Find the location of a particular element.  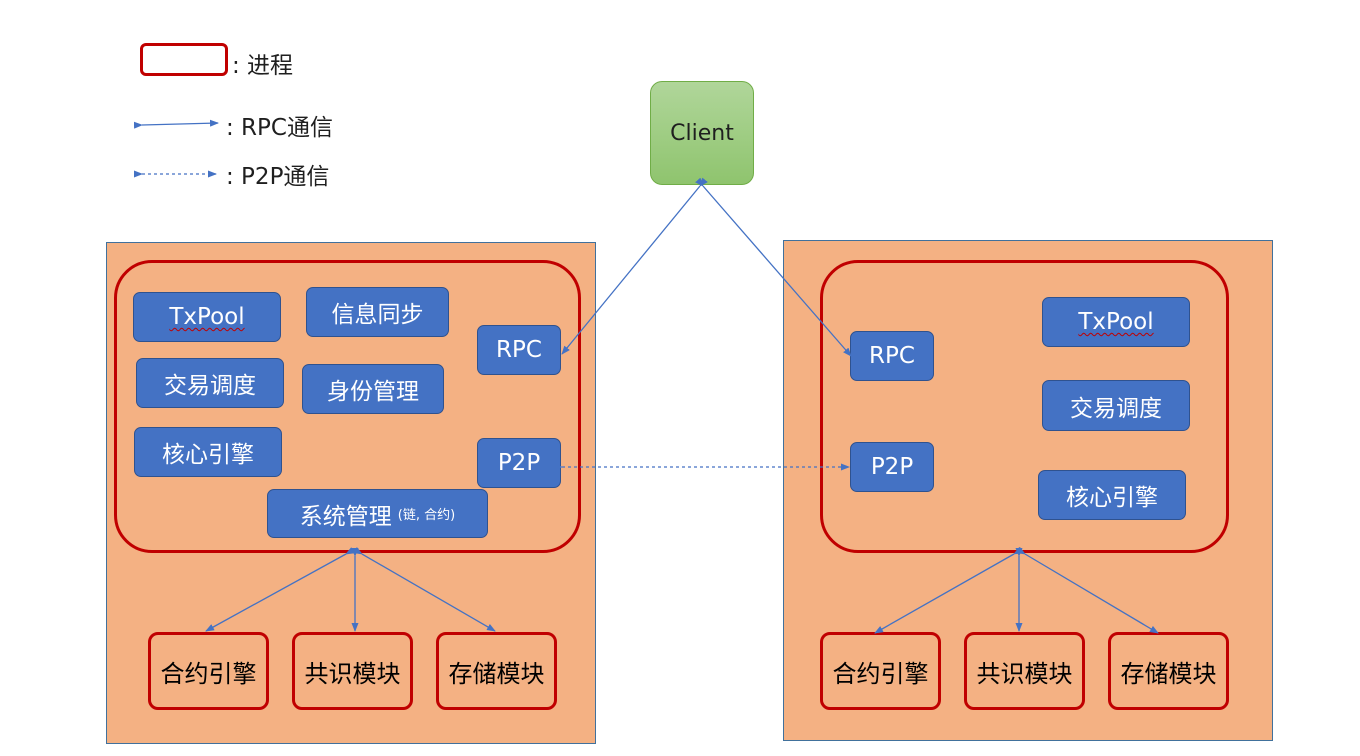

left-contract-module: 合约引擎 is located at coordinates (208, 671).